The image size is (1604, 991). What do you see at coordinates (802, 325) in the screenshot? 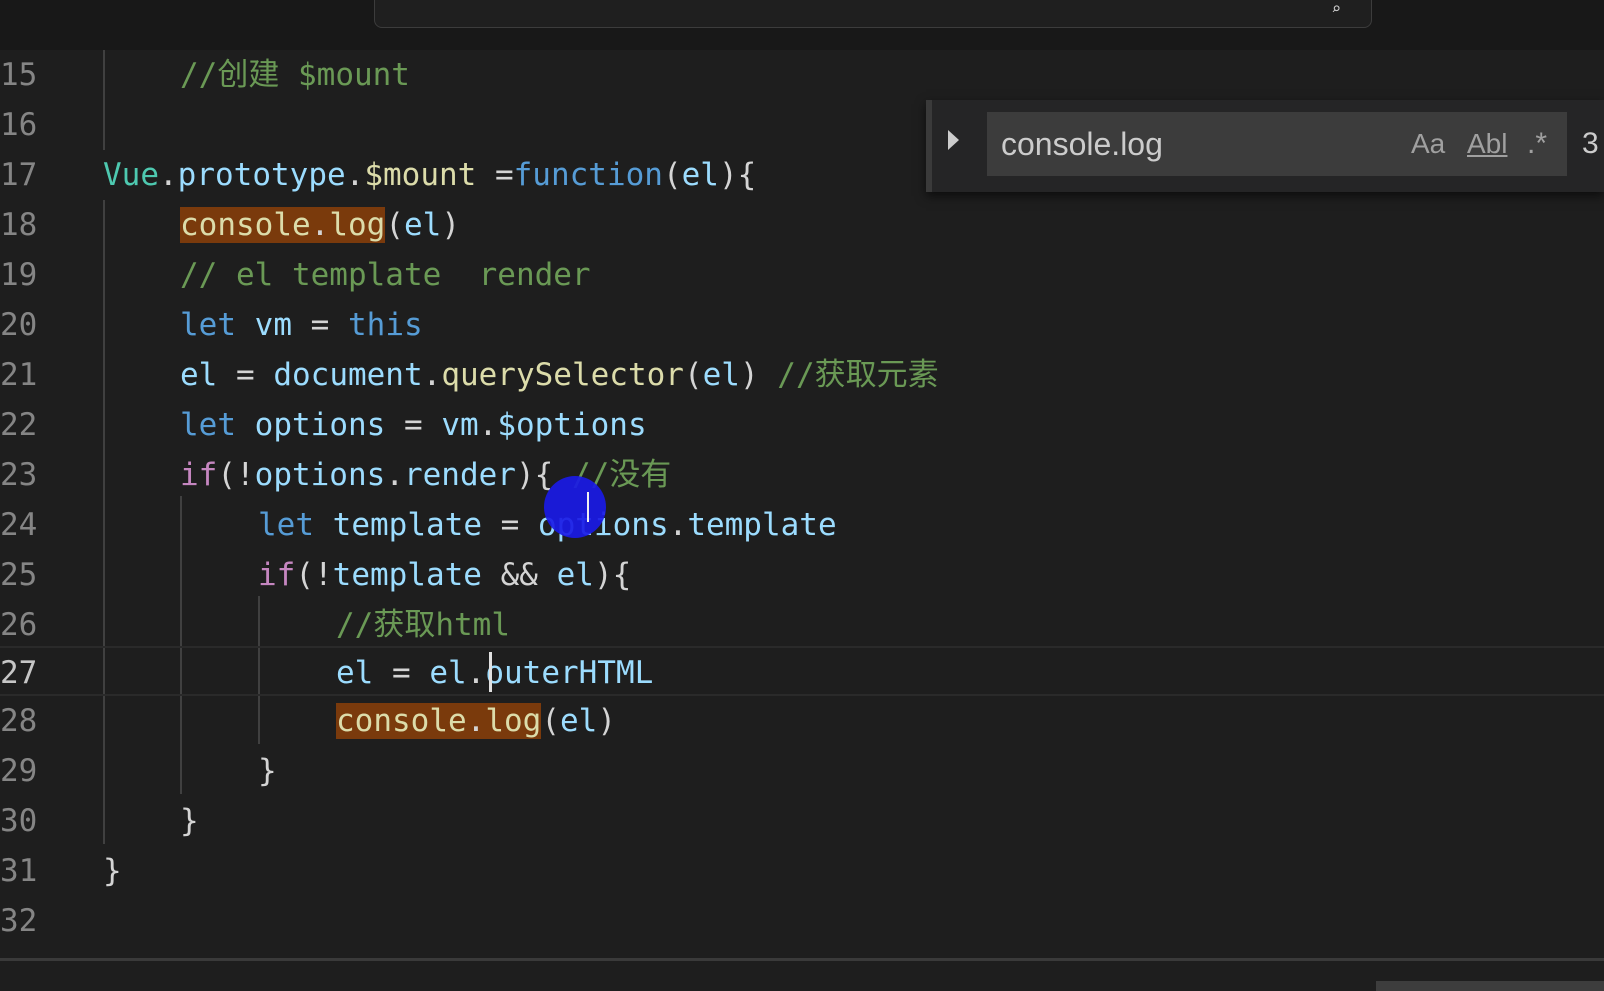
I see `code-line-20: 20 let vm = this` at bounding box center [802, 325].